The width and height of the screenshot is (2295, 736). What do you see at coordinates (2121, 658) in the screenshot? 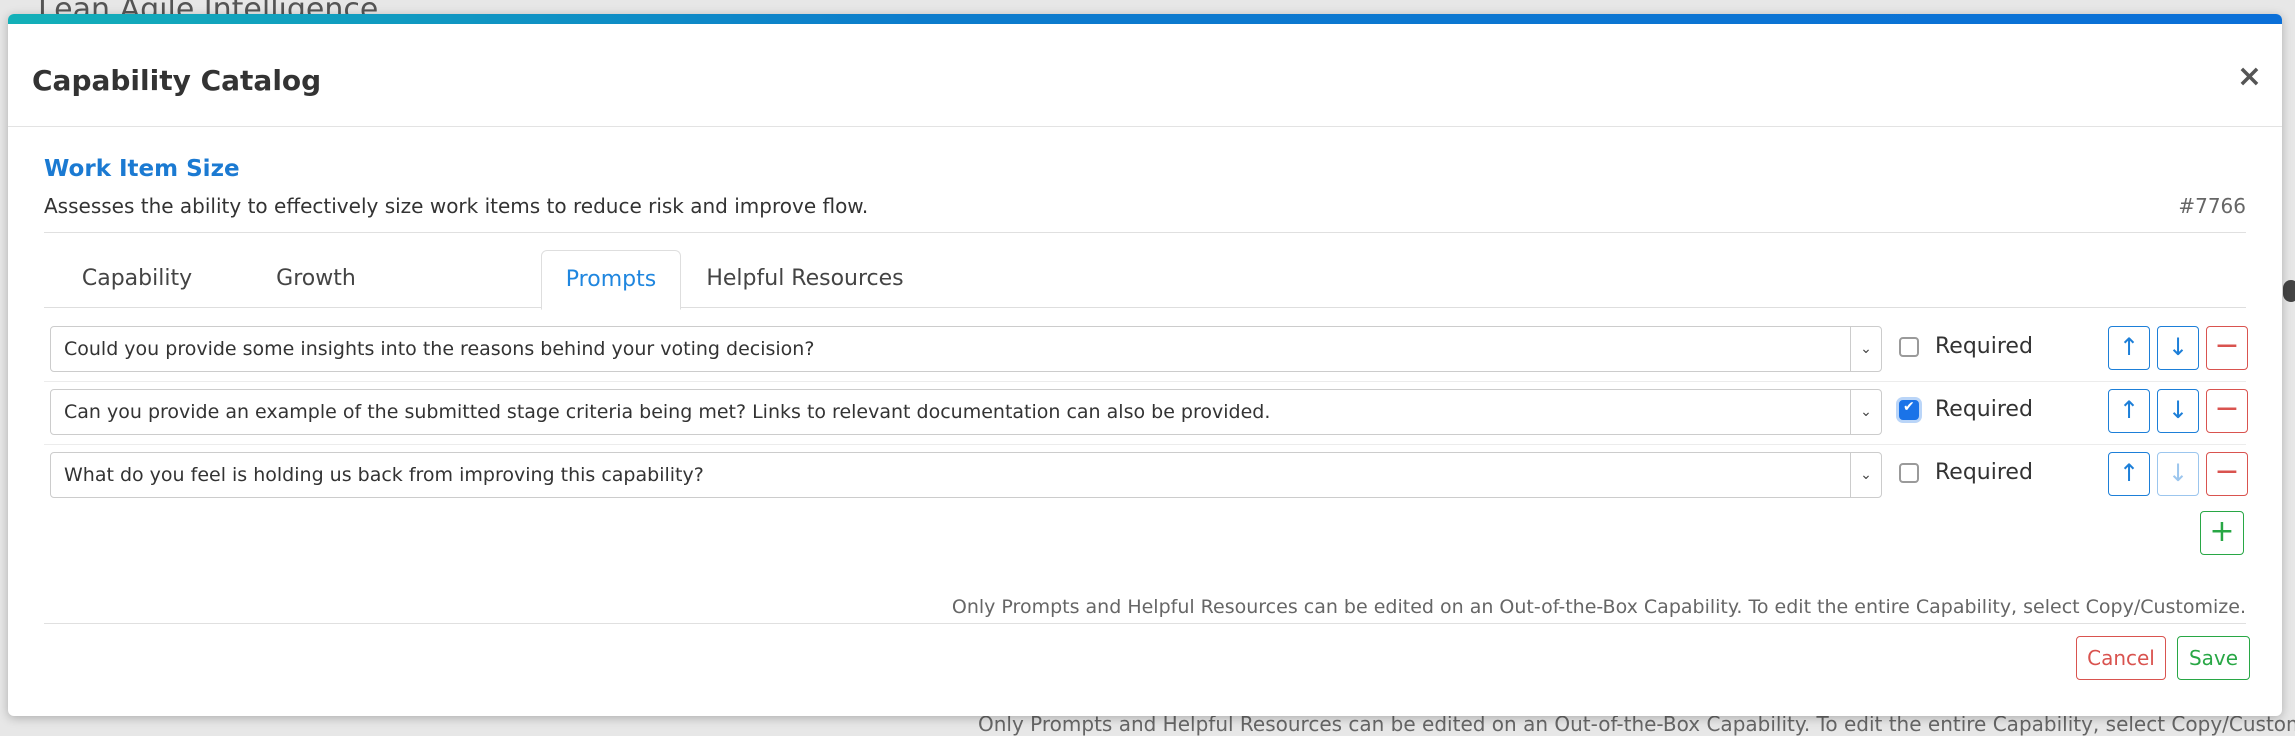
I see `cancel-button: Cancel` at bounding box center [2121, 658].